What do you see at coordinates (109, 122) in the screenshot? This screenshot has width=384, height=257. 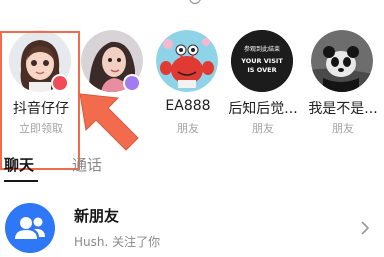 I see `pointer-arrow-icon` at bounding box center [109, 122].